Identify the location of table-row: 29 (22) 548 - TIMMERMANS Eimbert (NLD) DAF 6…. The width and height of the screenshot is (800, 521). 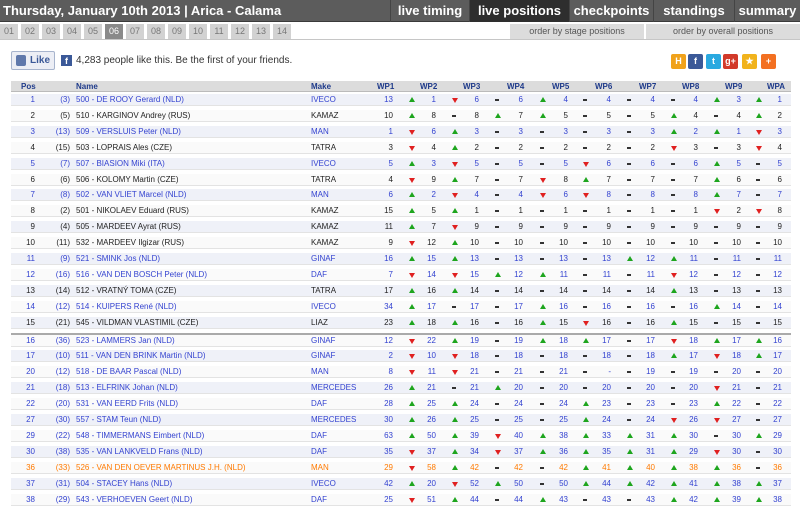
(401, 435).